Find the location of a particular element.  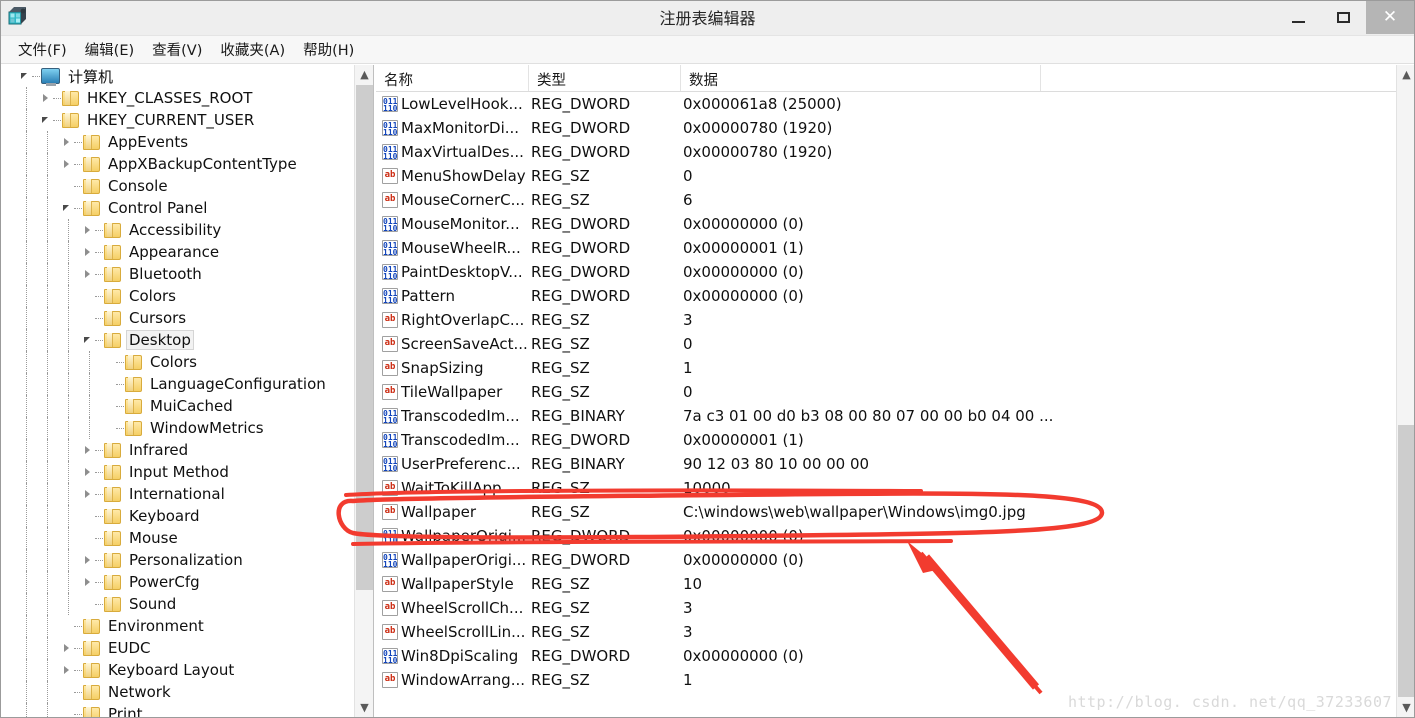

value-data: 0x00000001 (1) is located at coordinates (743, 440).